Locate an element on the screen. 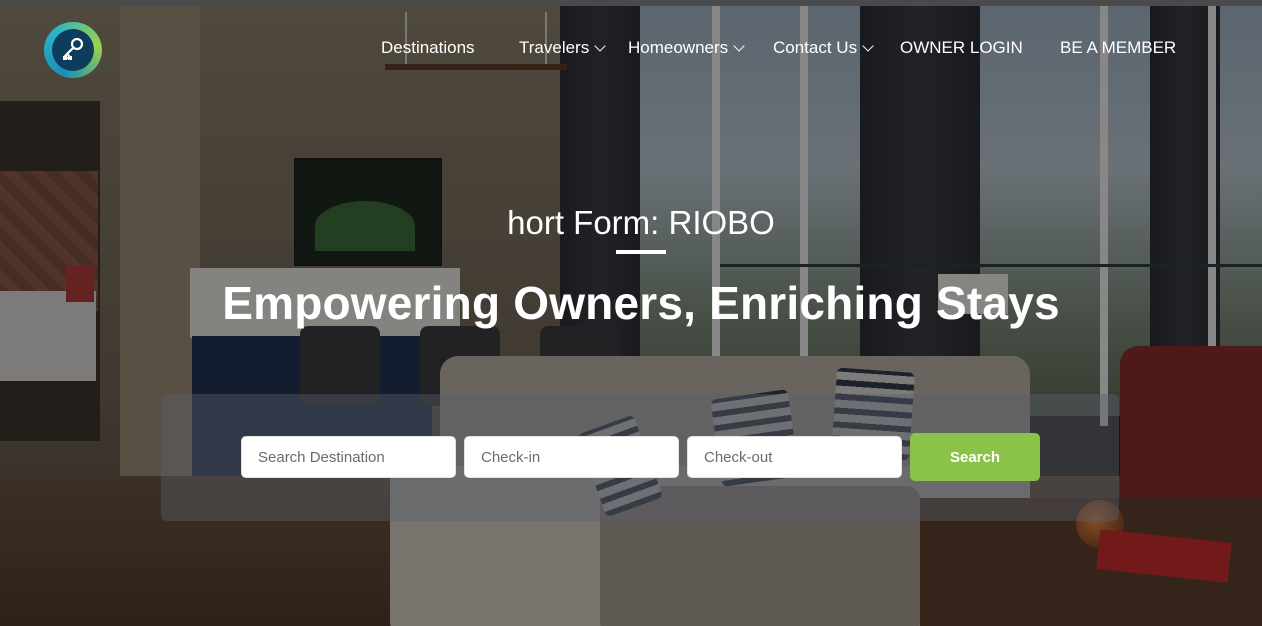 The height and width of the screenshot is (626, 1262). hero-headline: Empowering Owners, Enriching Stays is located at coordinates (641, 303).